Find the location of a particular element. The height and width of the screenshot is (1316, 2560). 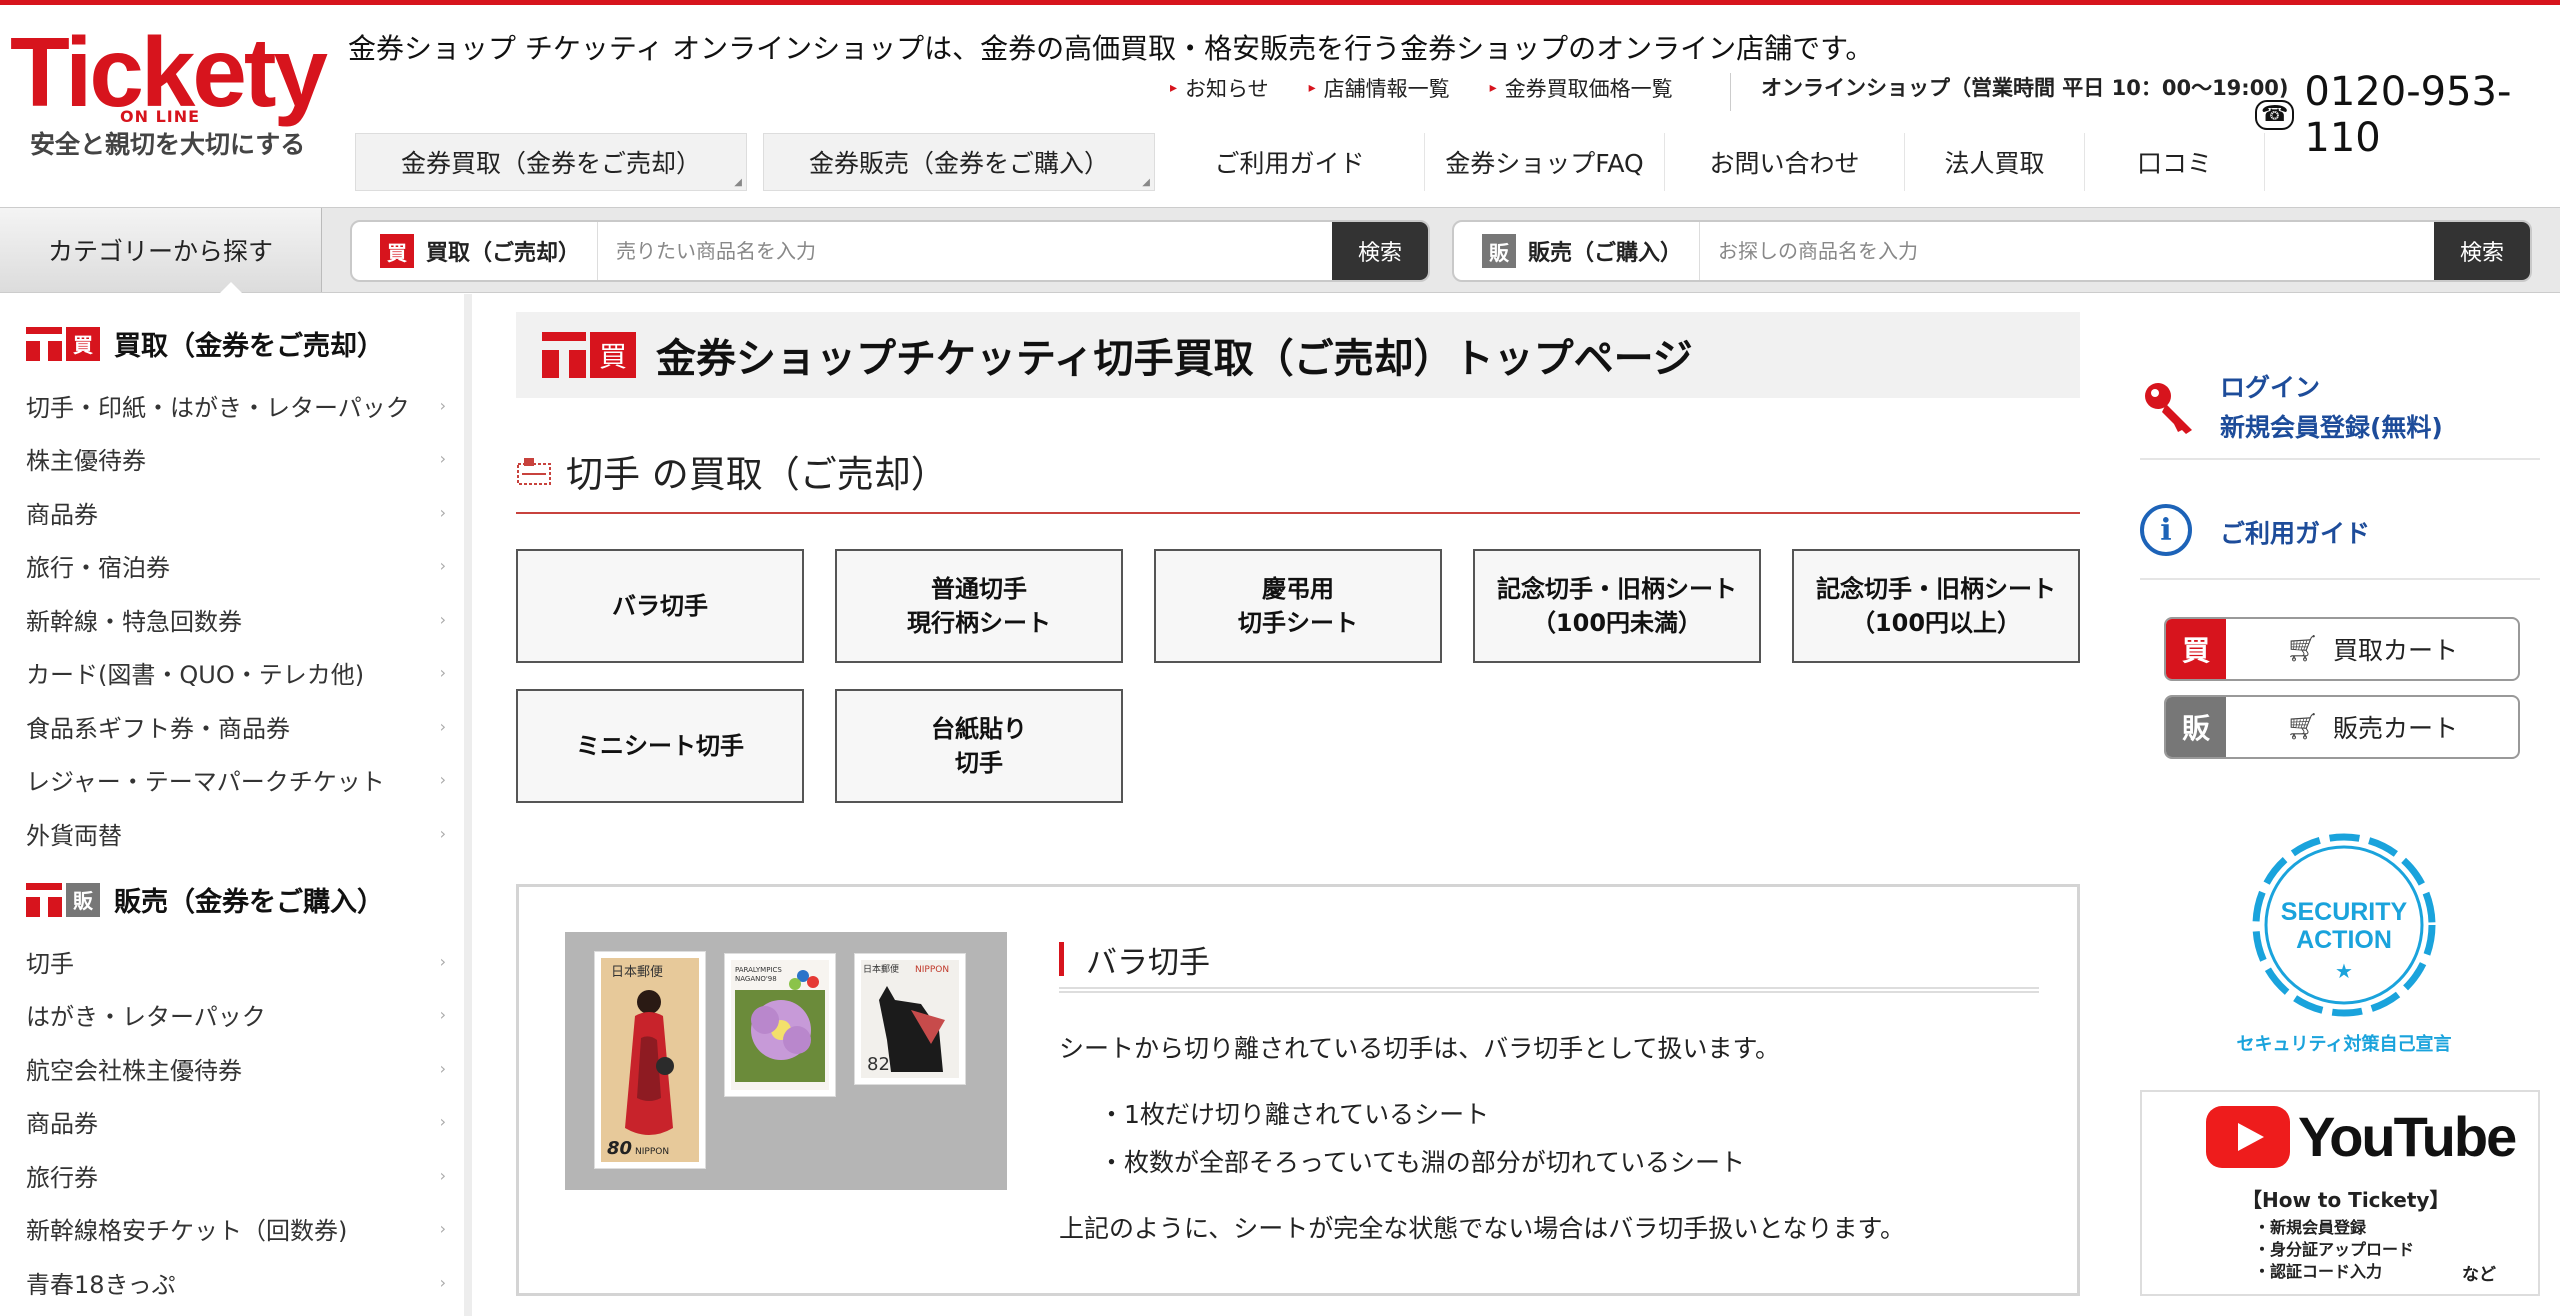

sidebar-sell-item-2: 航空会社株主優待券 › is located at coordinates (236, 1068).